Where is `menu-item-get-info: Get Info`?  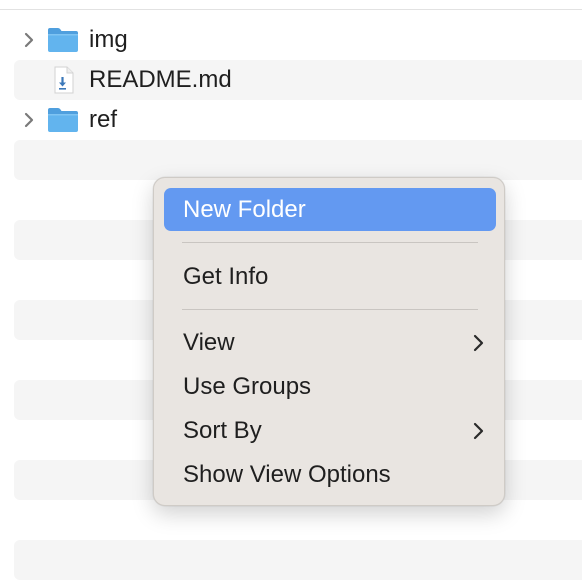
menu-item-get-info: Get Info is located at coordinates (330, 276).